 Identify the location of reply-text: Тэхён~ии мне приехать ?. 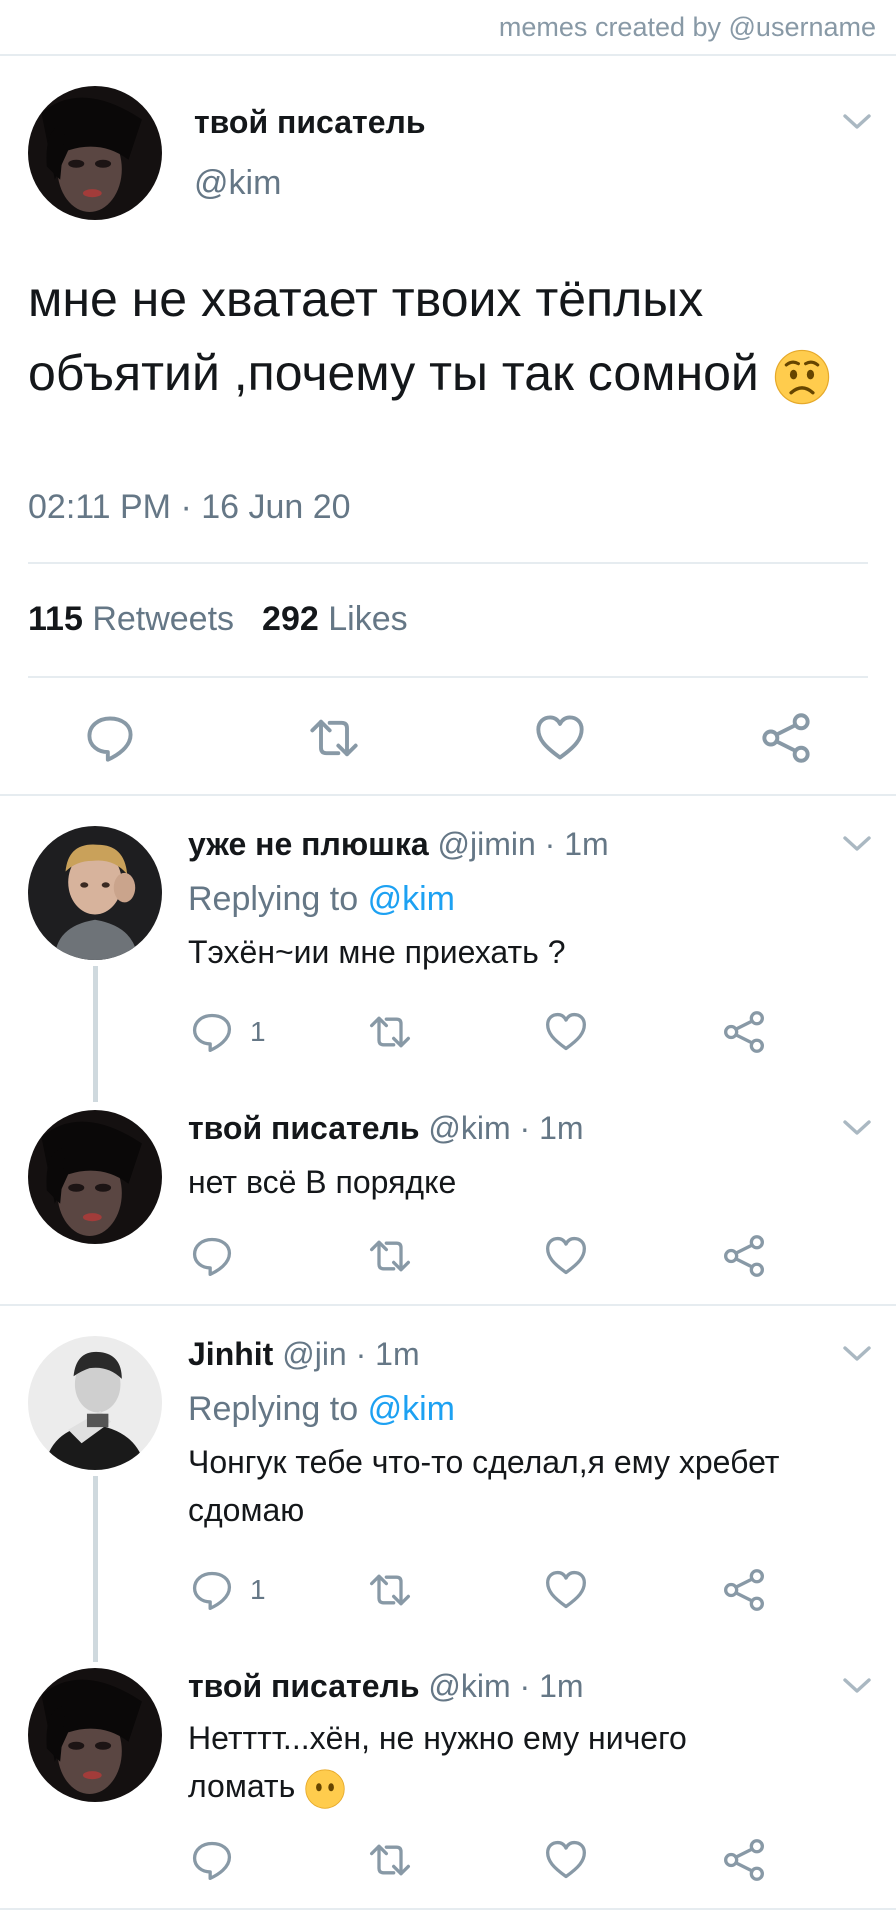
(377, 952).